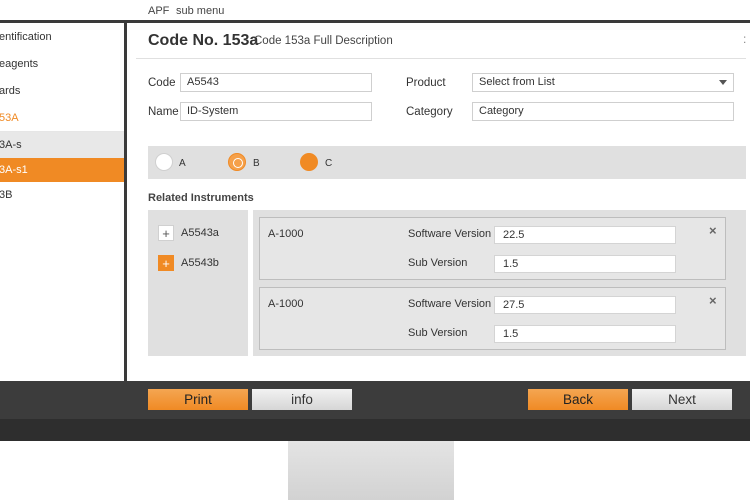 This screenshot has width=750, height=500. What do you see at coordinates (200, 263) in the screenshot?
I see `instrument-name-a5543b: A5543b` at bounding box center [200, 263].